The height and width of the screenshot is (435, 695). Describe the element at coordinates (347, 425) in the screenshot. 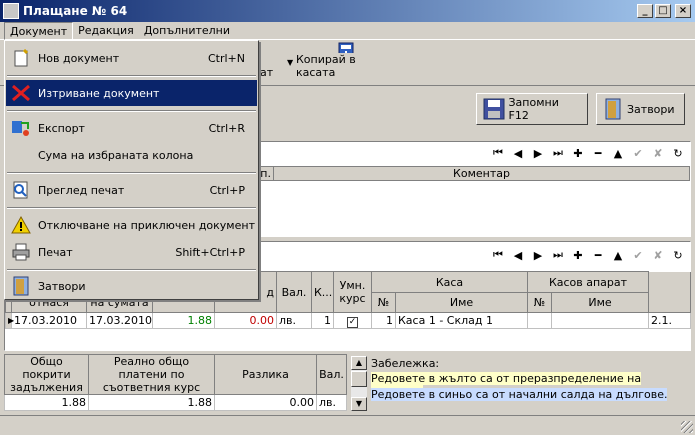

I see `status-bar` at that location.